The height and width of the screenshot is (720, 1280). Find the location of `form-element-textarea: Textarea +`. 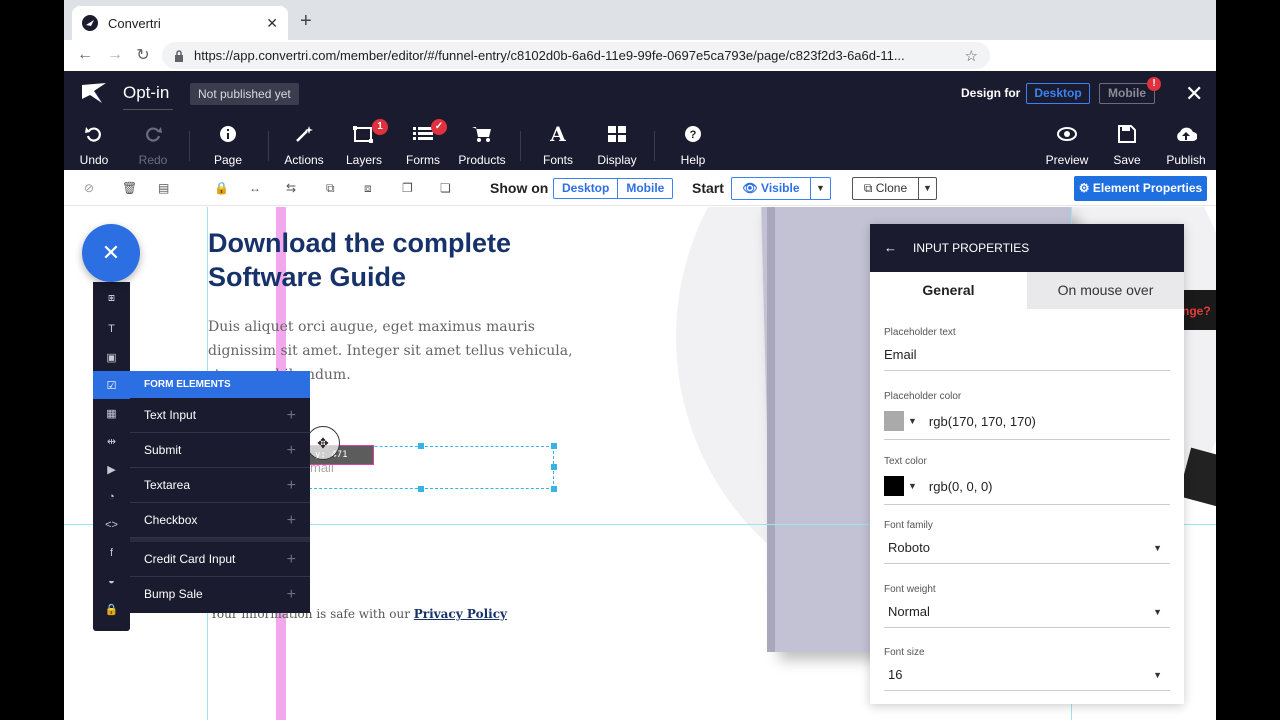

form-element-textarea: Textarea + is located at coordinates (220, 485).